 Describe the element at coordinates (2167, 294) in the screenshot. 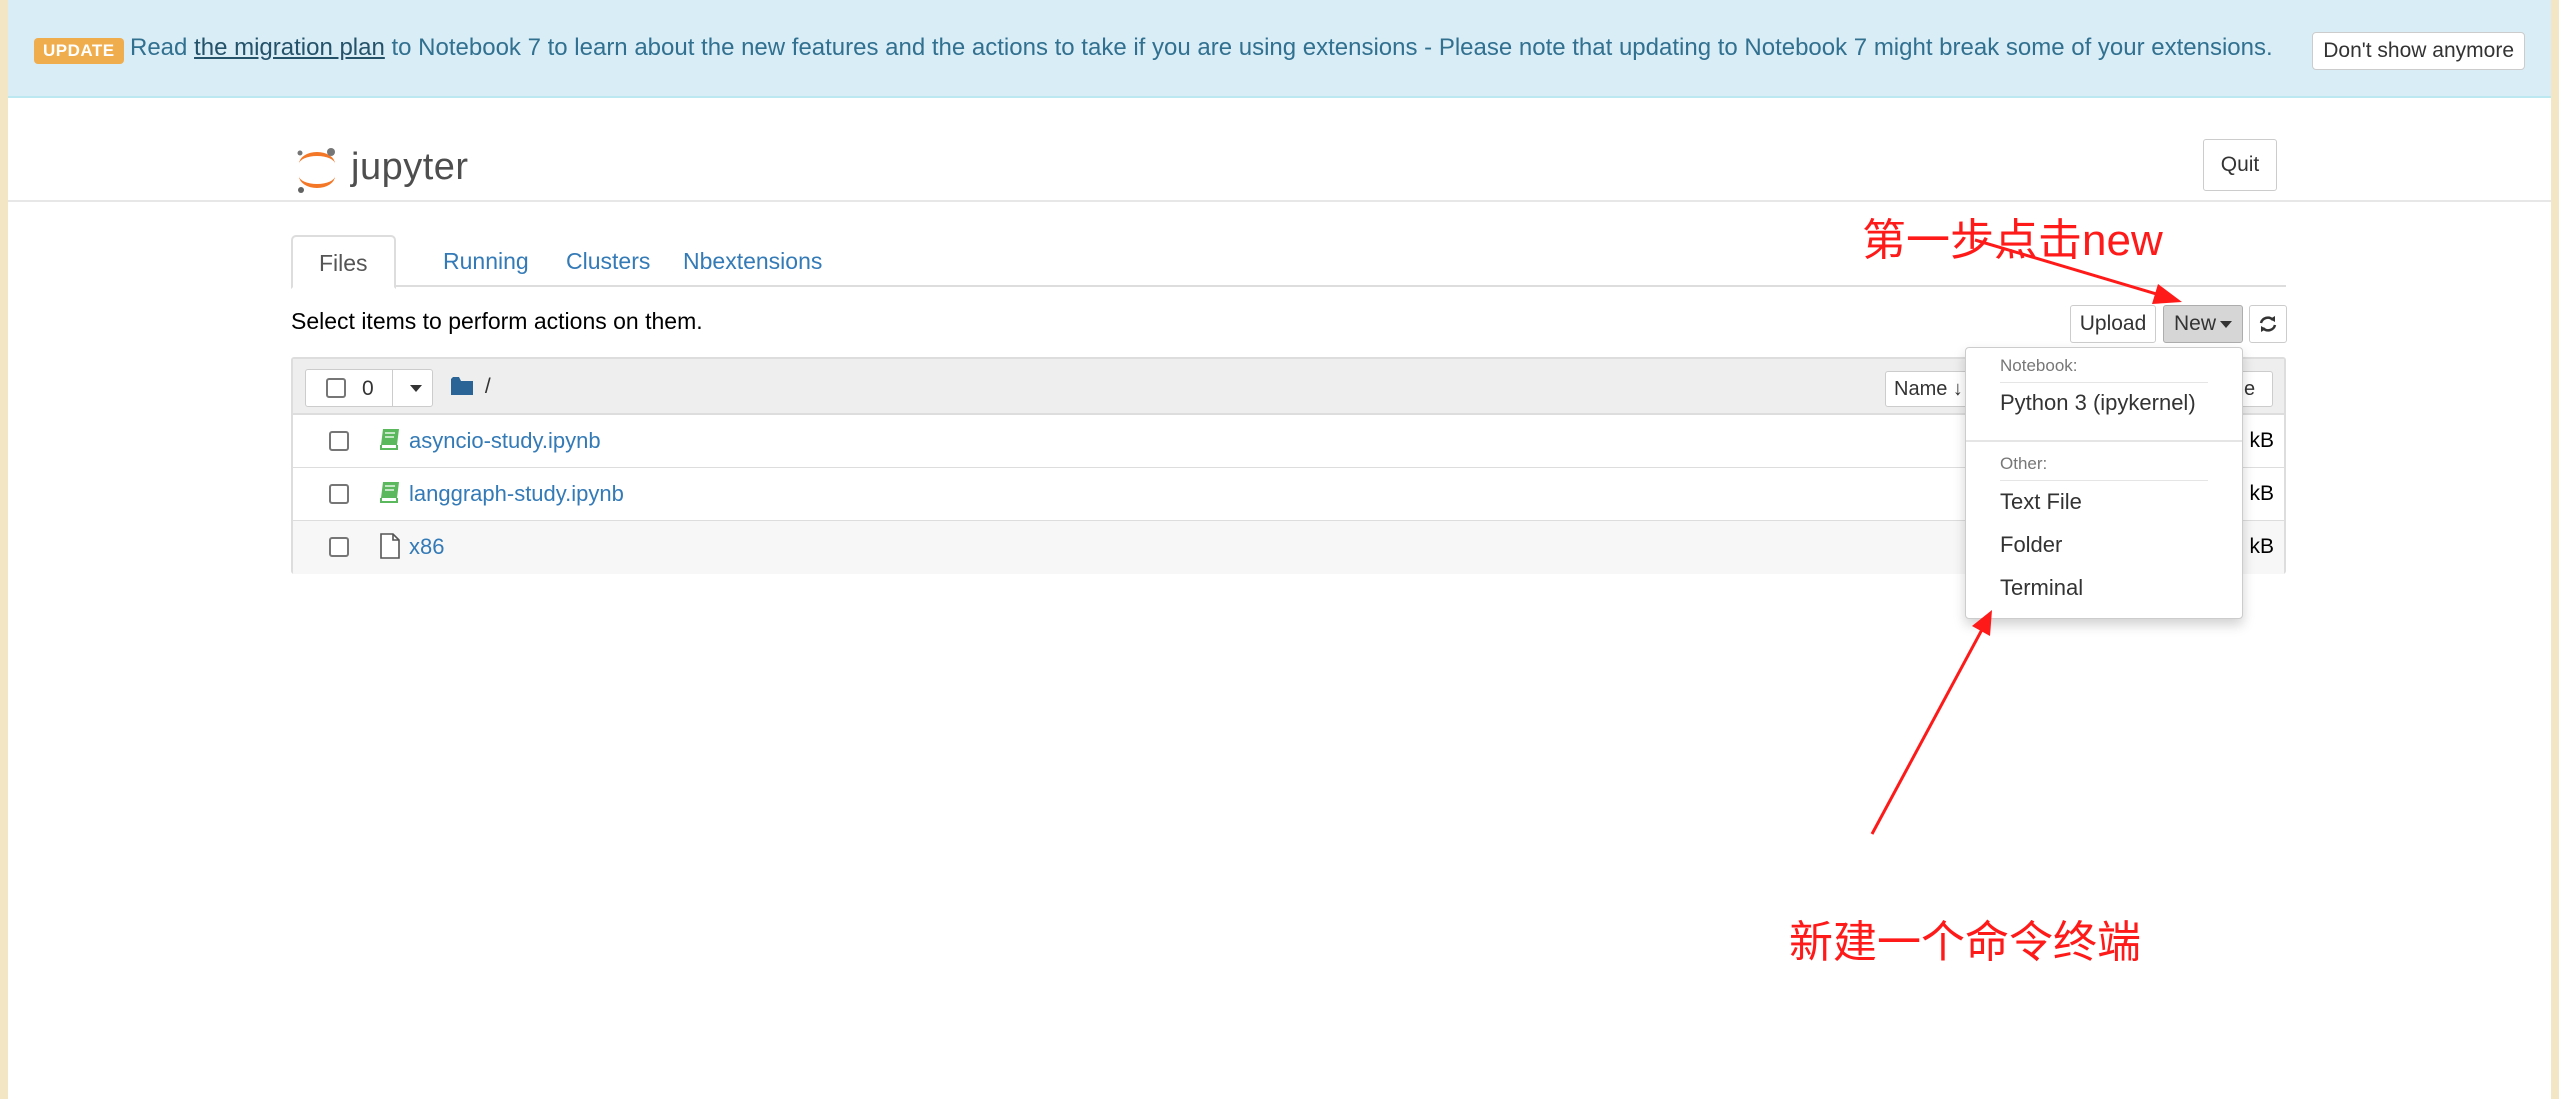

I see `arrow-head-icon` at that location.